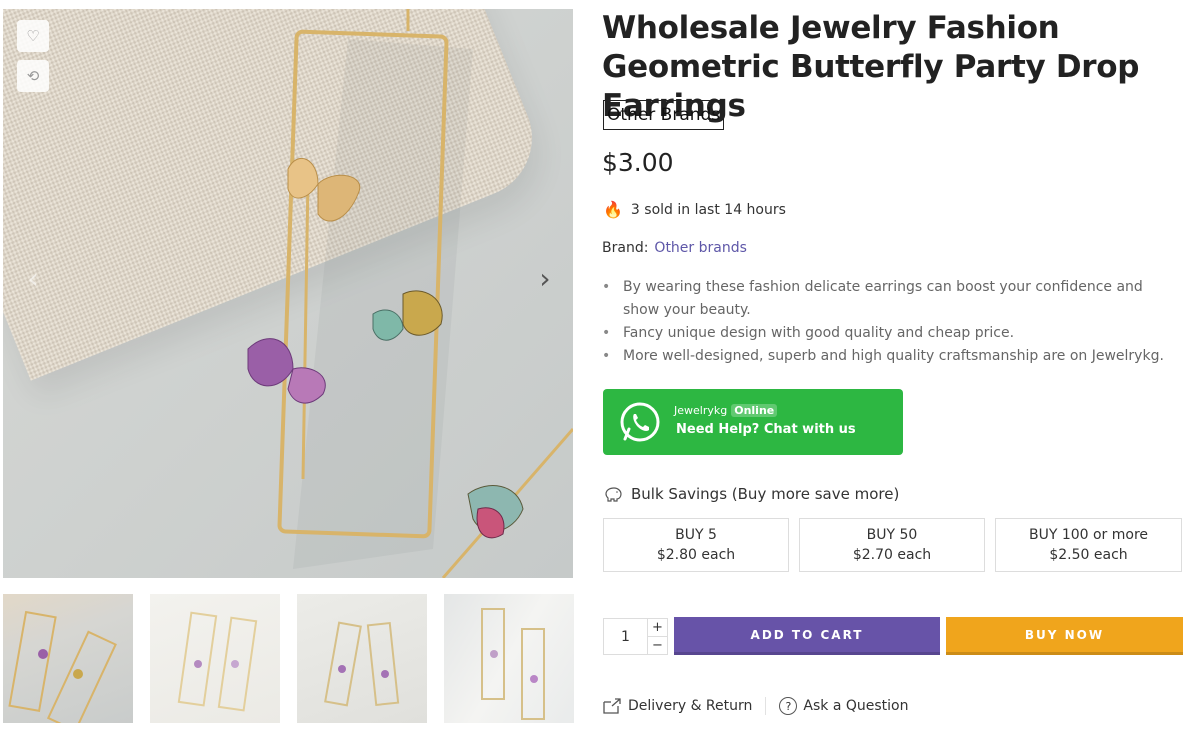 The height and width of the screenshot is (733, 1204). I want to click on quantity-stepper: 1 + −, so click(635, 636).